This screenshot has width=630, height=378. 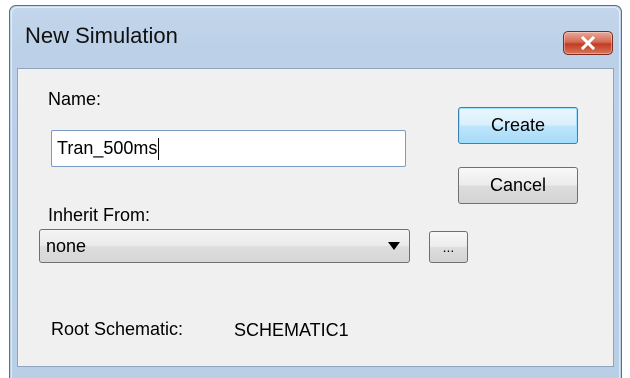 I want to click on window-title: New Simulation, so click(x=101, y=35).